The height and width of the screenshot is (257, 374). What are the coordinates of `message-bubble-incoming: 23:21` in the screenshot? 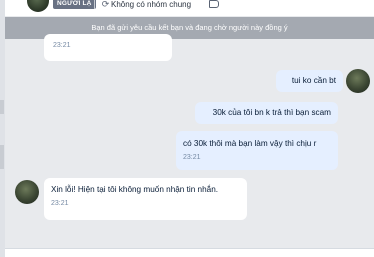 It's located at (108, 47).